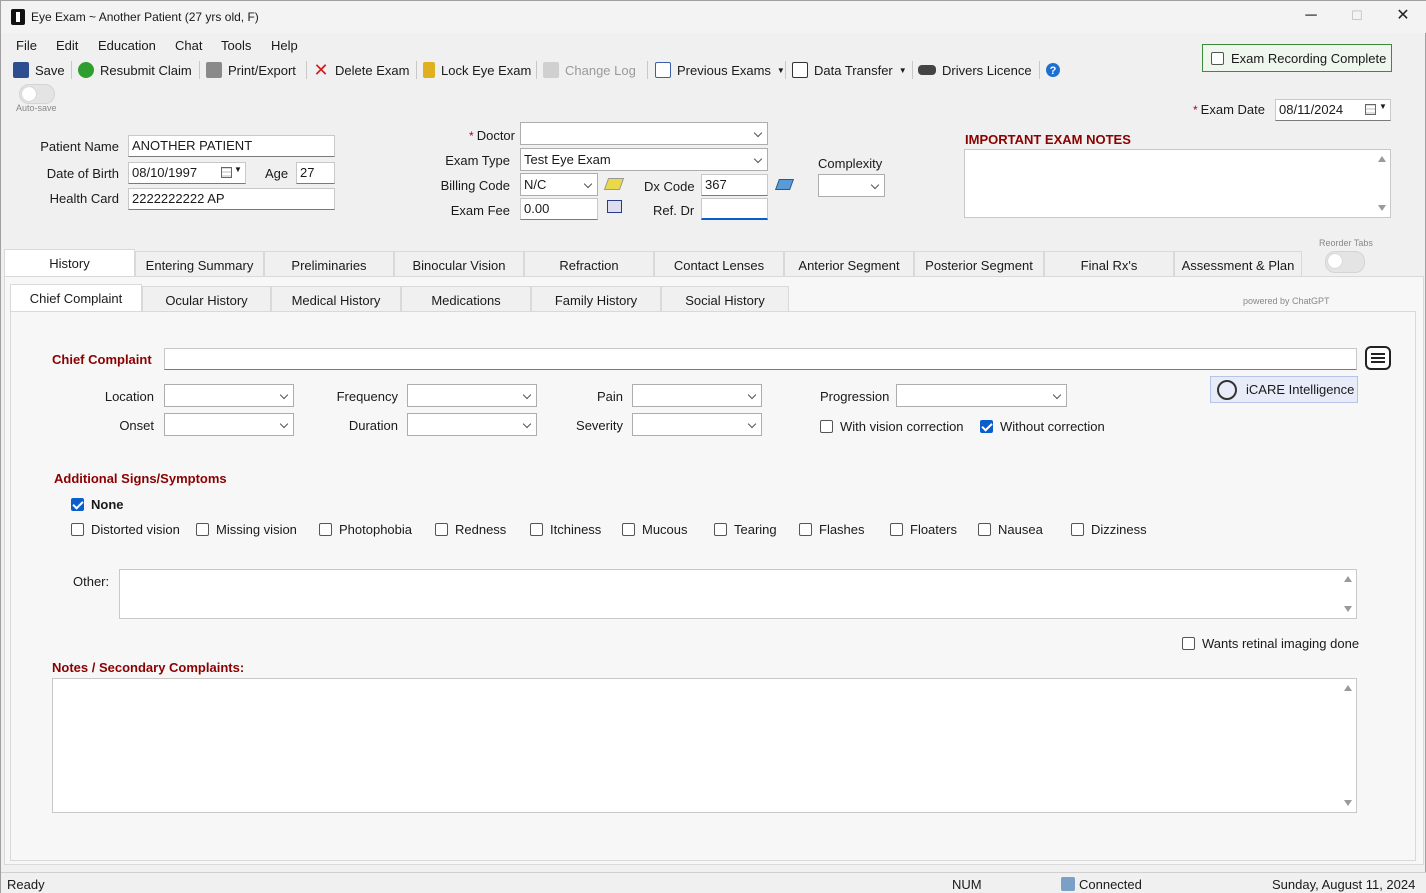 The height and width of the screenshot is (893, 1426). What do you see at coordinates (565, 529) in the screenshot?
I see `symptom-option: Itchiness` at bounding box center [565, 529].